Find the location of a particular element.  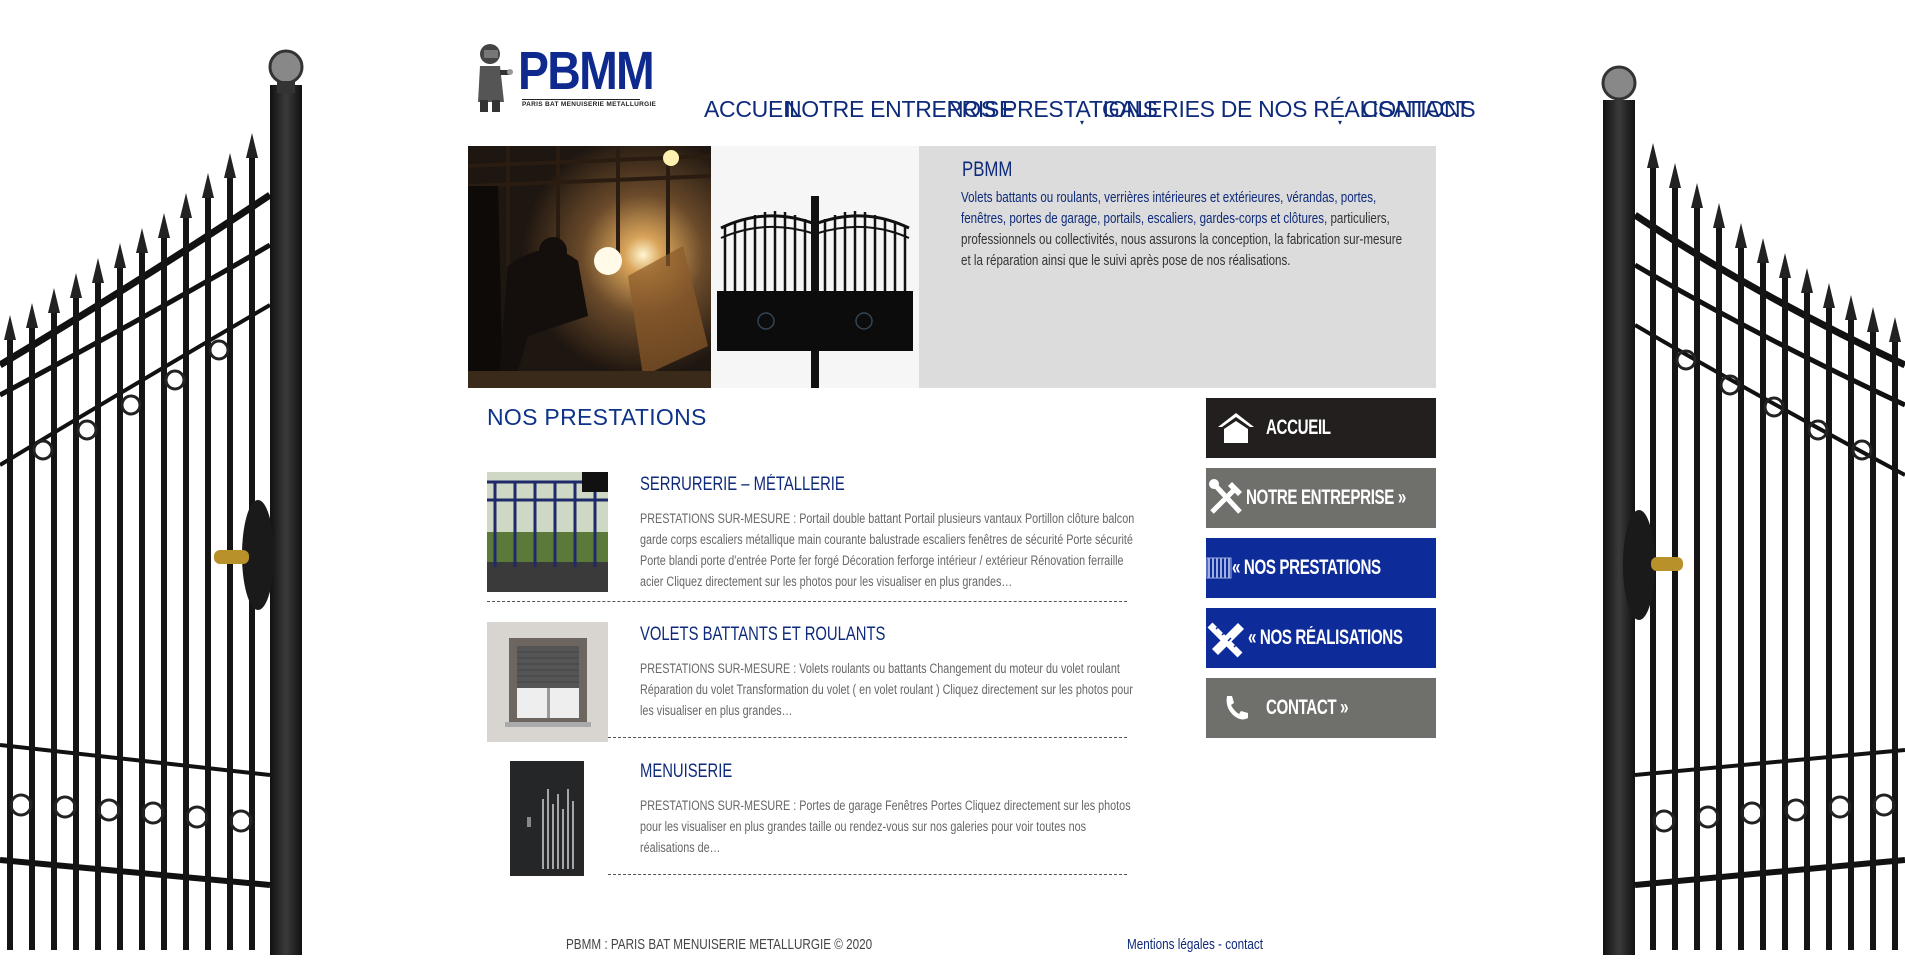

sidebar-prestations-button: « NOS PRESTATIONS is located at coordinates (1321, 568).